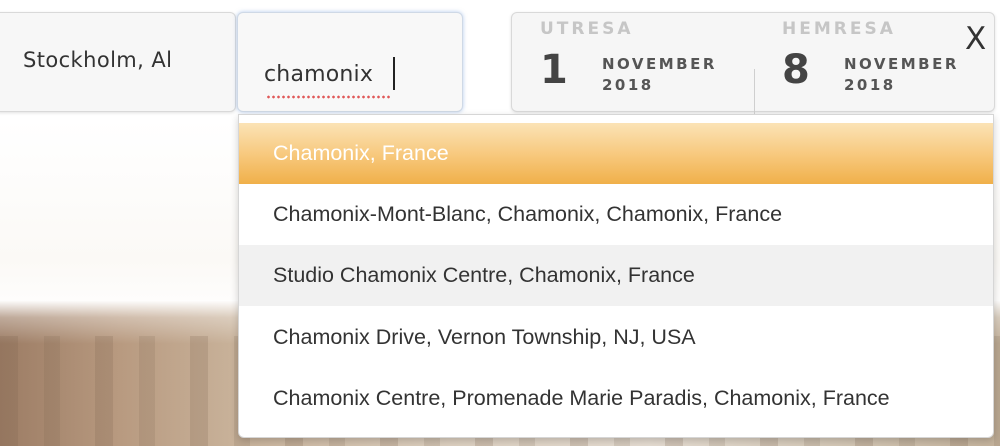  I want to click on date-divider, so click(754, 94).